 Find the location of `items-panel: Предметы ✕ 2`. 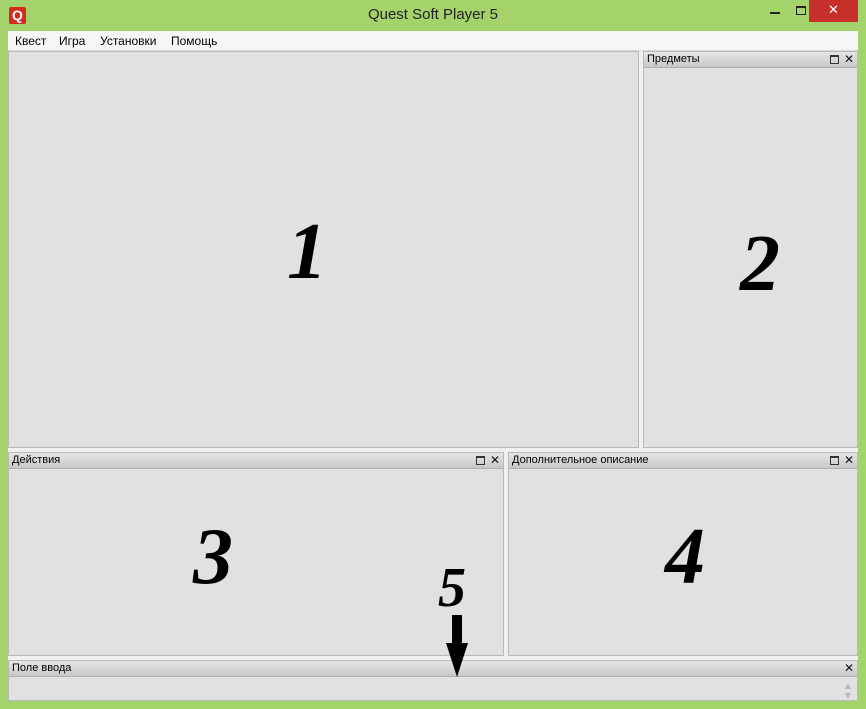

items-panel: Предметы ✕ 2 is located at coordinates (750, 249).